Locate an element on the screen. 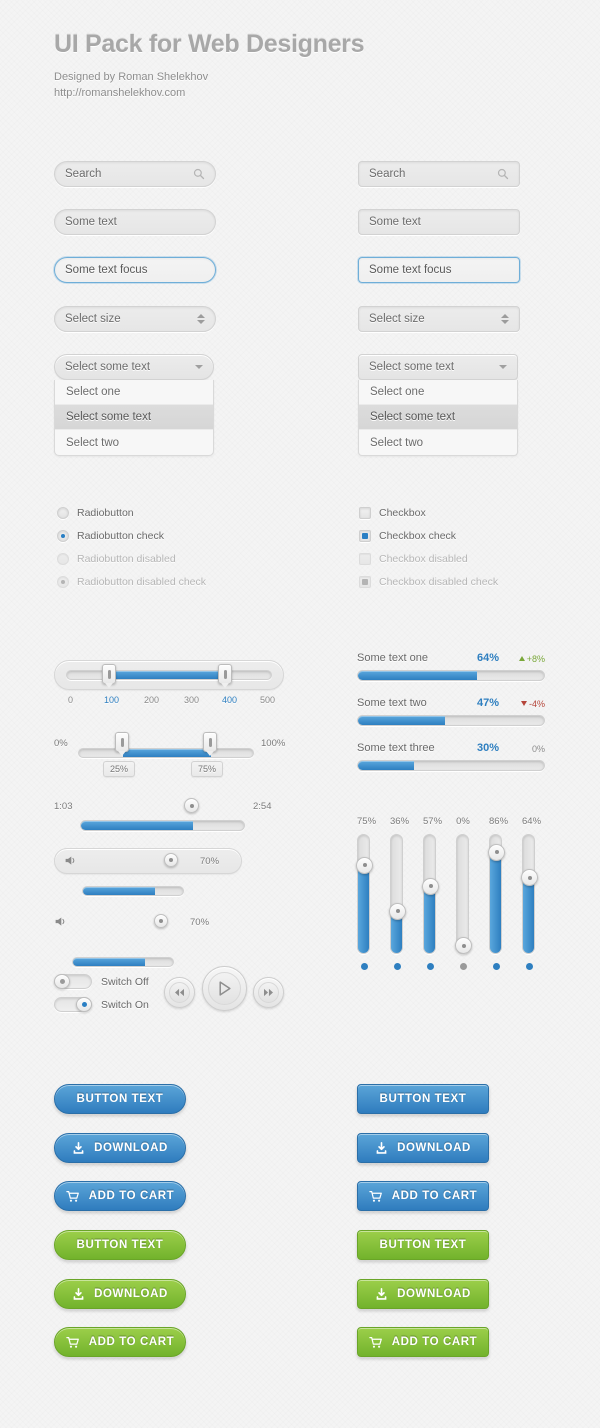  text-input-focus-rect: Some text focus is located at coordinates (439, 270).